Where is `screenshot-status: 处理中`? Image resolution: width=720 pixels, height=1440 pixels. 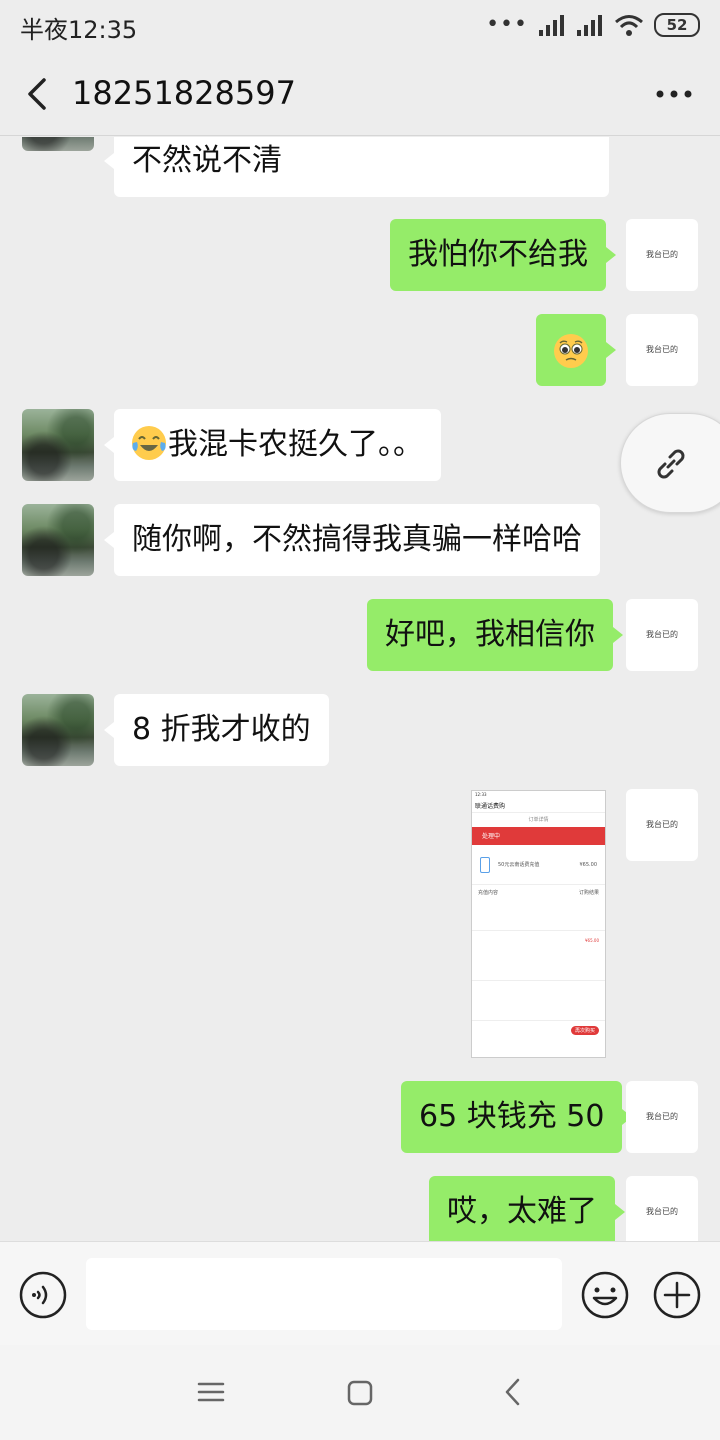 screenshot-status: 处理中 is located at coordinates (538, 836).